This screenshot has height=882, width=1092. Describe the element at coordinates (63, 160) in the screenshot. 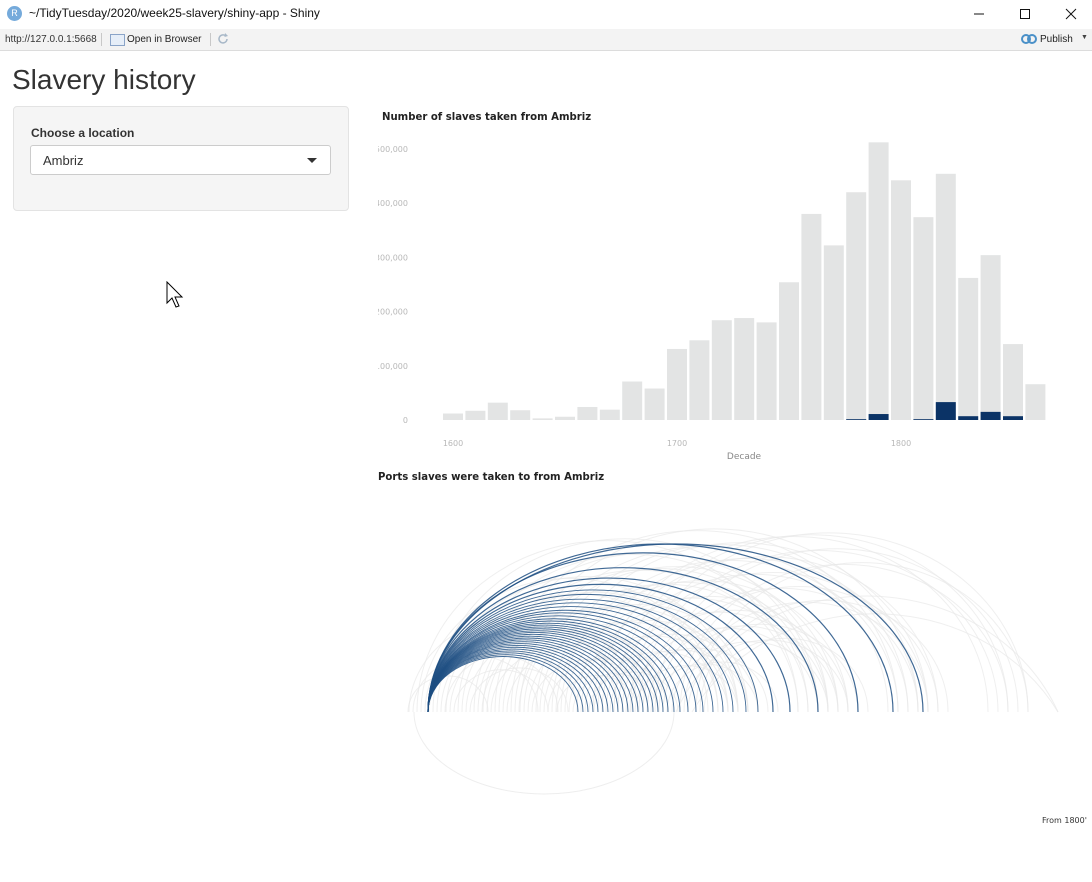

I see `location-select-value: Ambriz` at that location.